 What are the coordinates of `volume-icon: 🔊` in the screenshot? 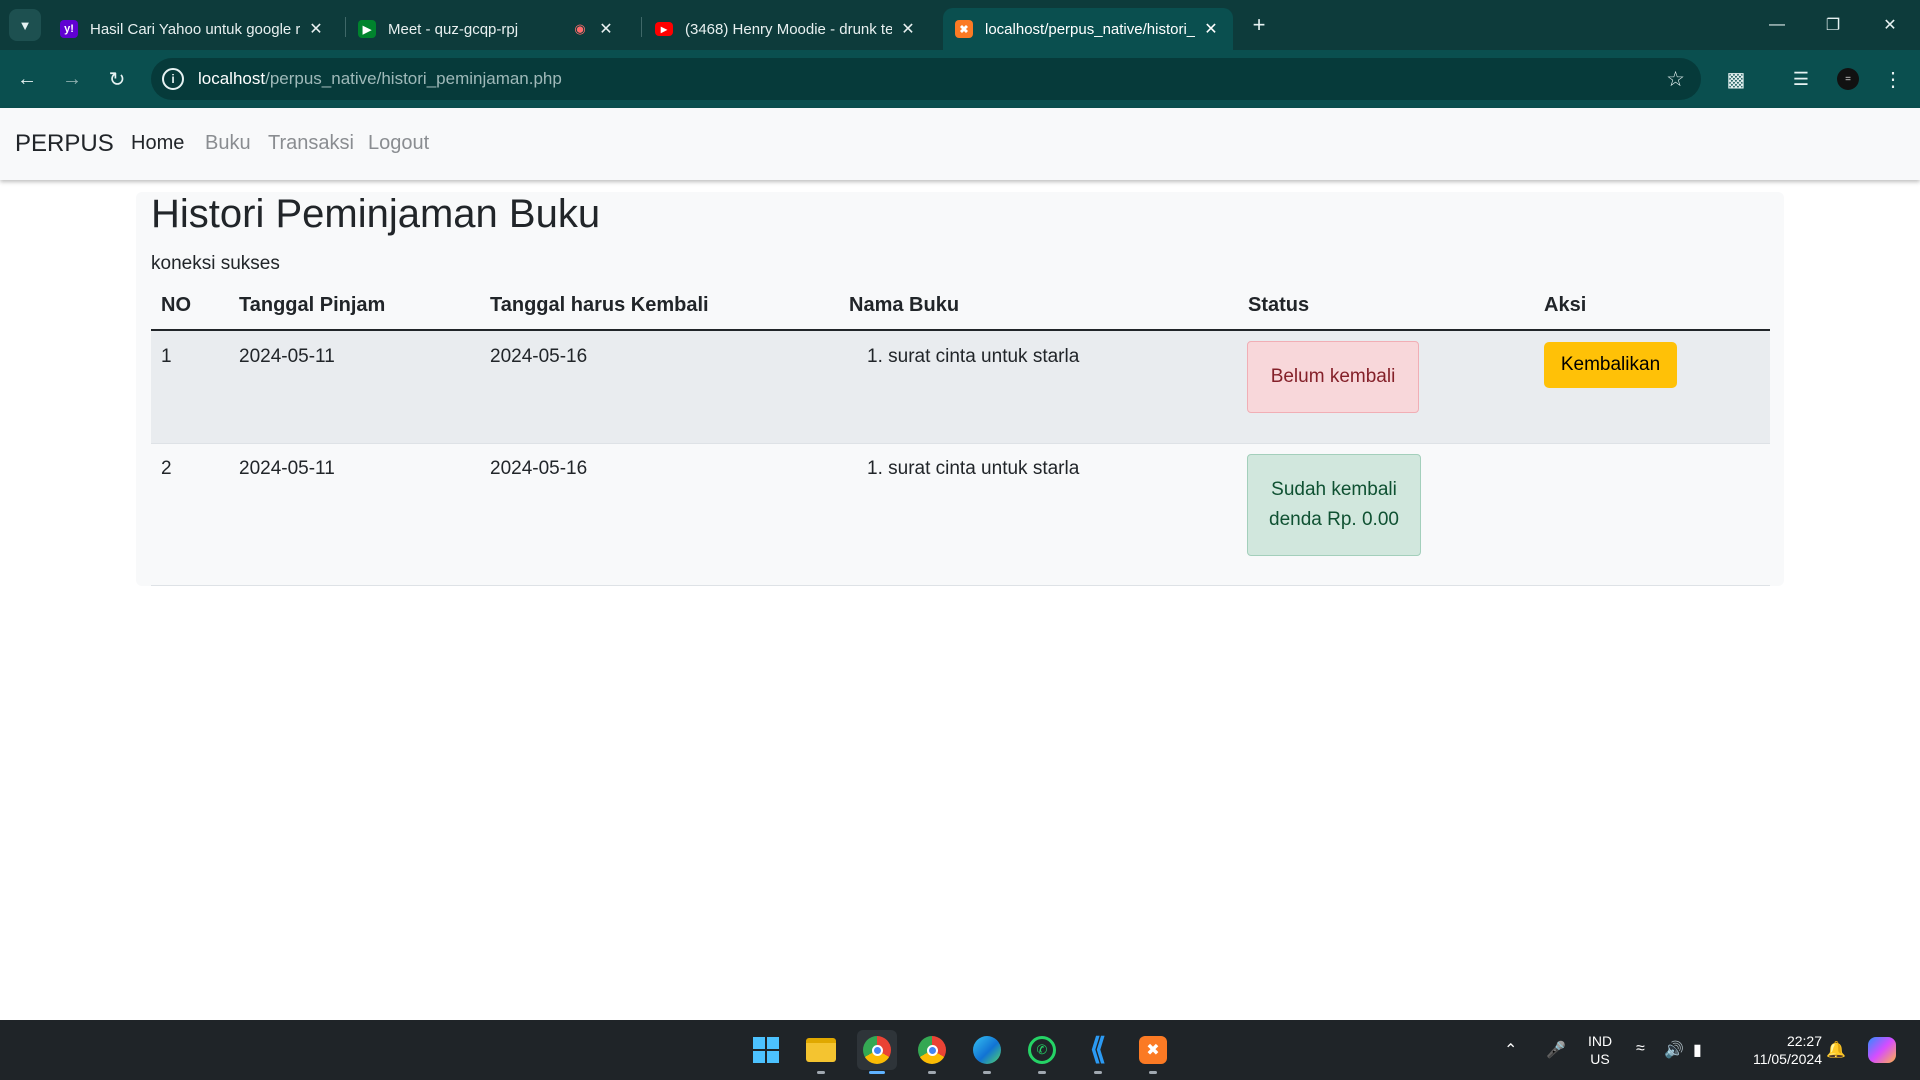 It's located at (1674, 1050).